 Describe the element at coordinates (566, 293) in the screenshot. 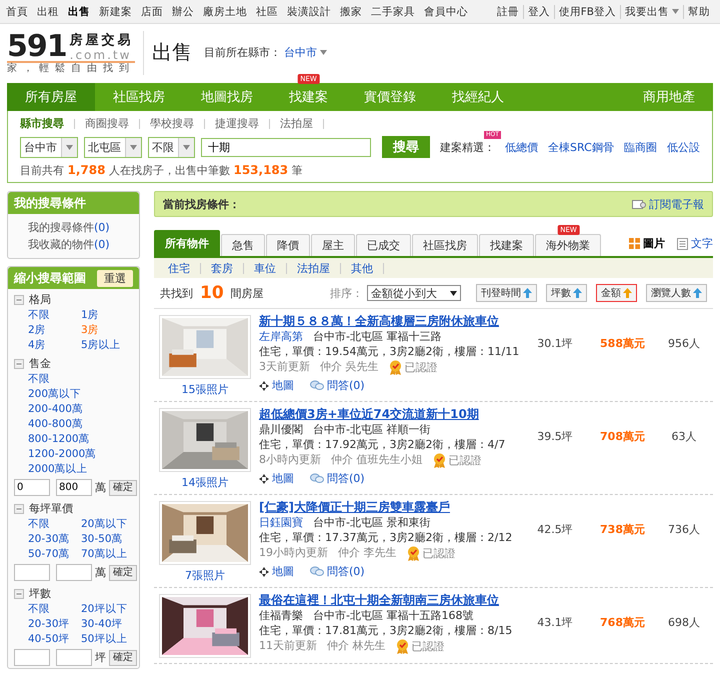

I see `sort-button: 坪數` at that location.